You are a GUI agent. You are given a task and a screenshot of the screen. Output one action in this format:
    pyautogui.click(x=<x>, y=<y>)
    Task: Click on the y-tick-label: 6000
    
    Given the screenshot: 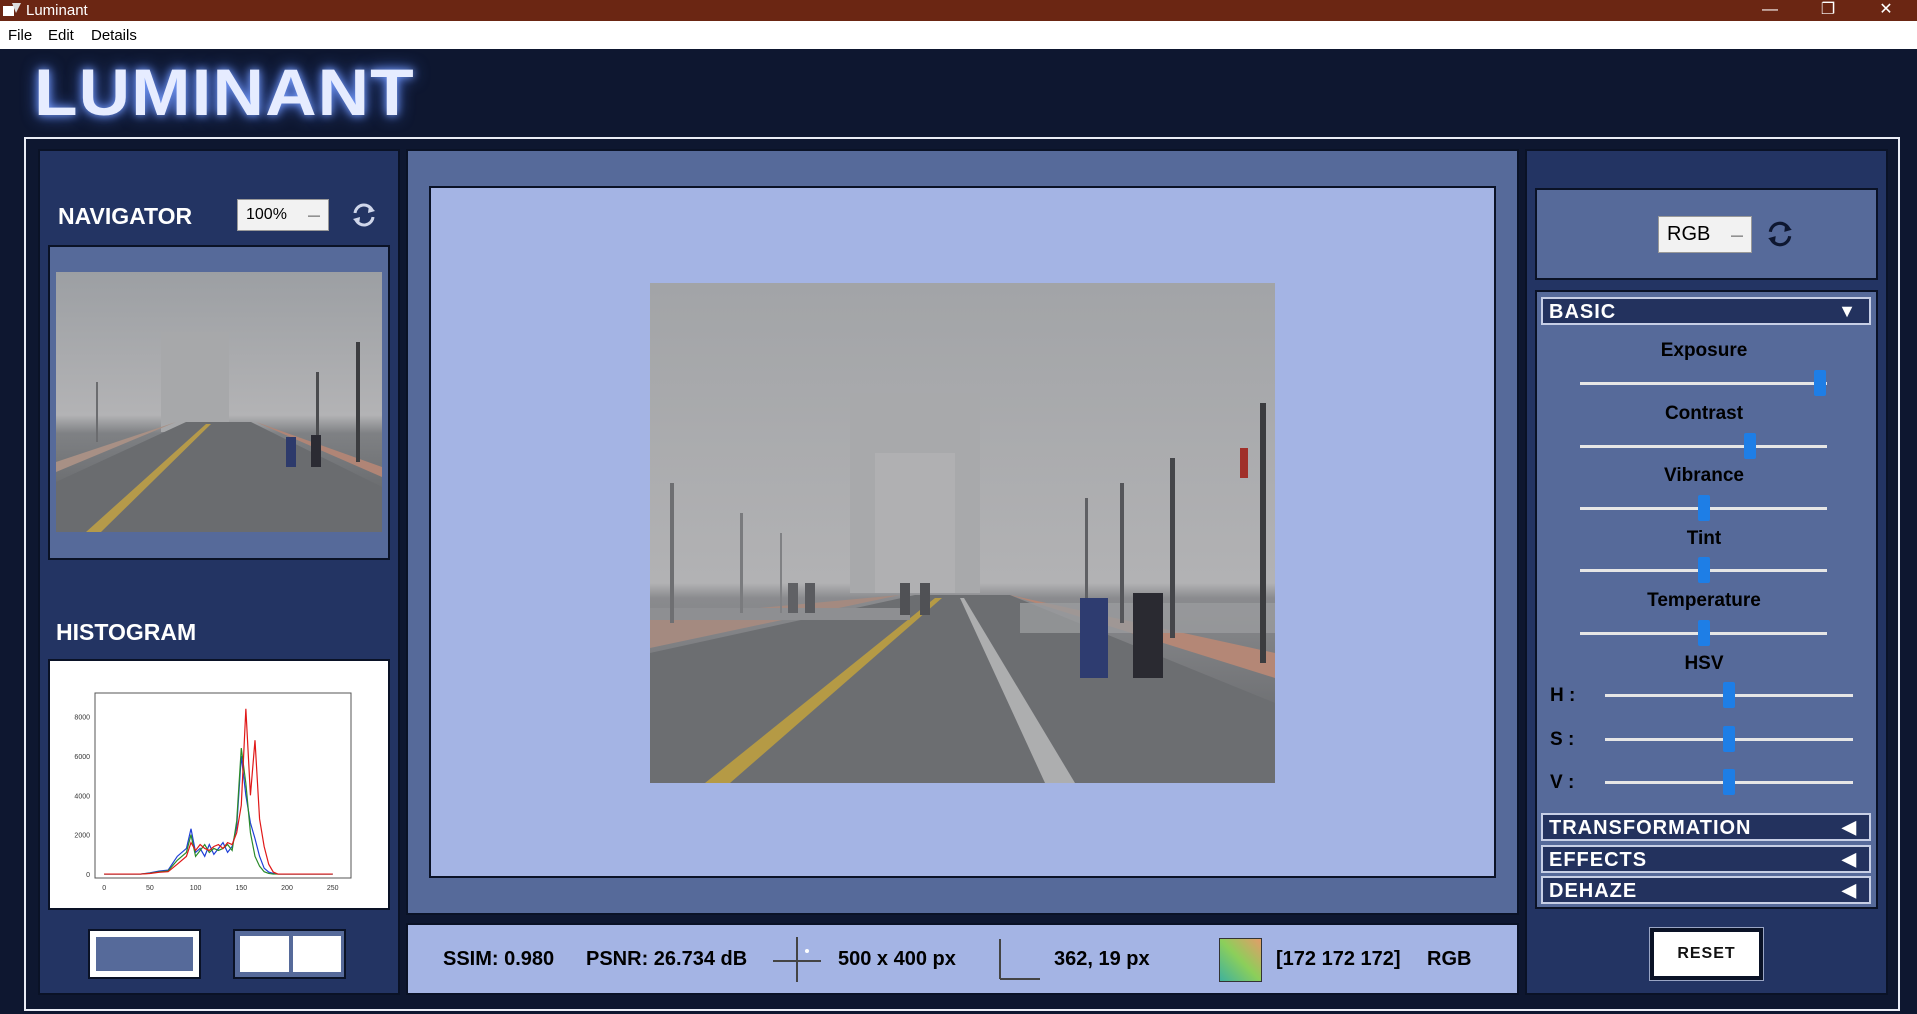 What is the action you would take?
    pyautogui.click(x=82, y=757)
    